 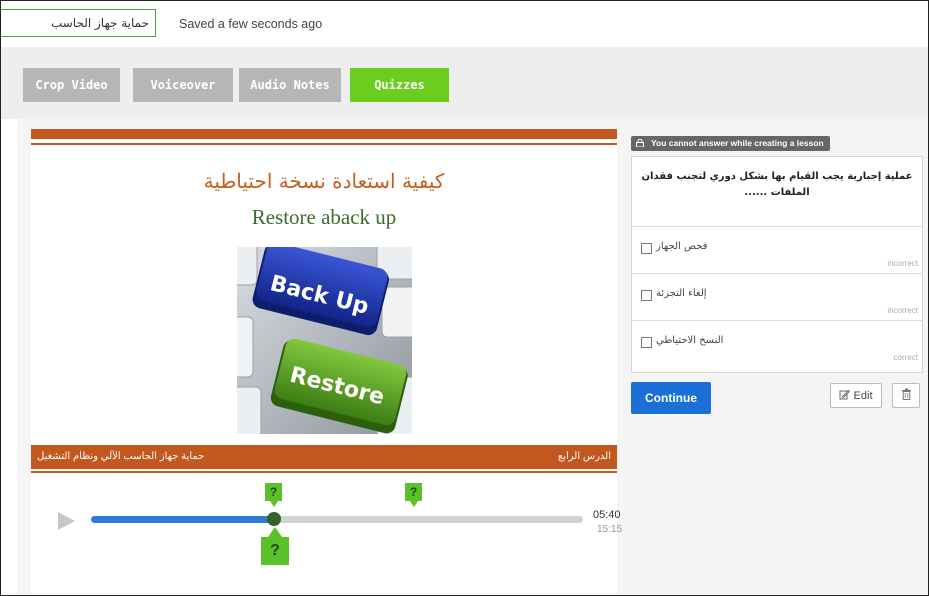 What do you see at coordinates (845, 394) in the screenshot?
I see `pencil-icon` at bounding box center [845, 394].